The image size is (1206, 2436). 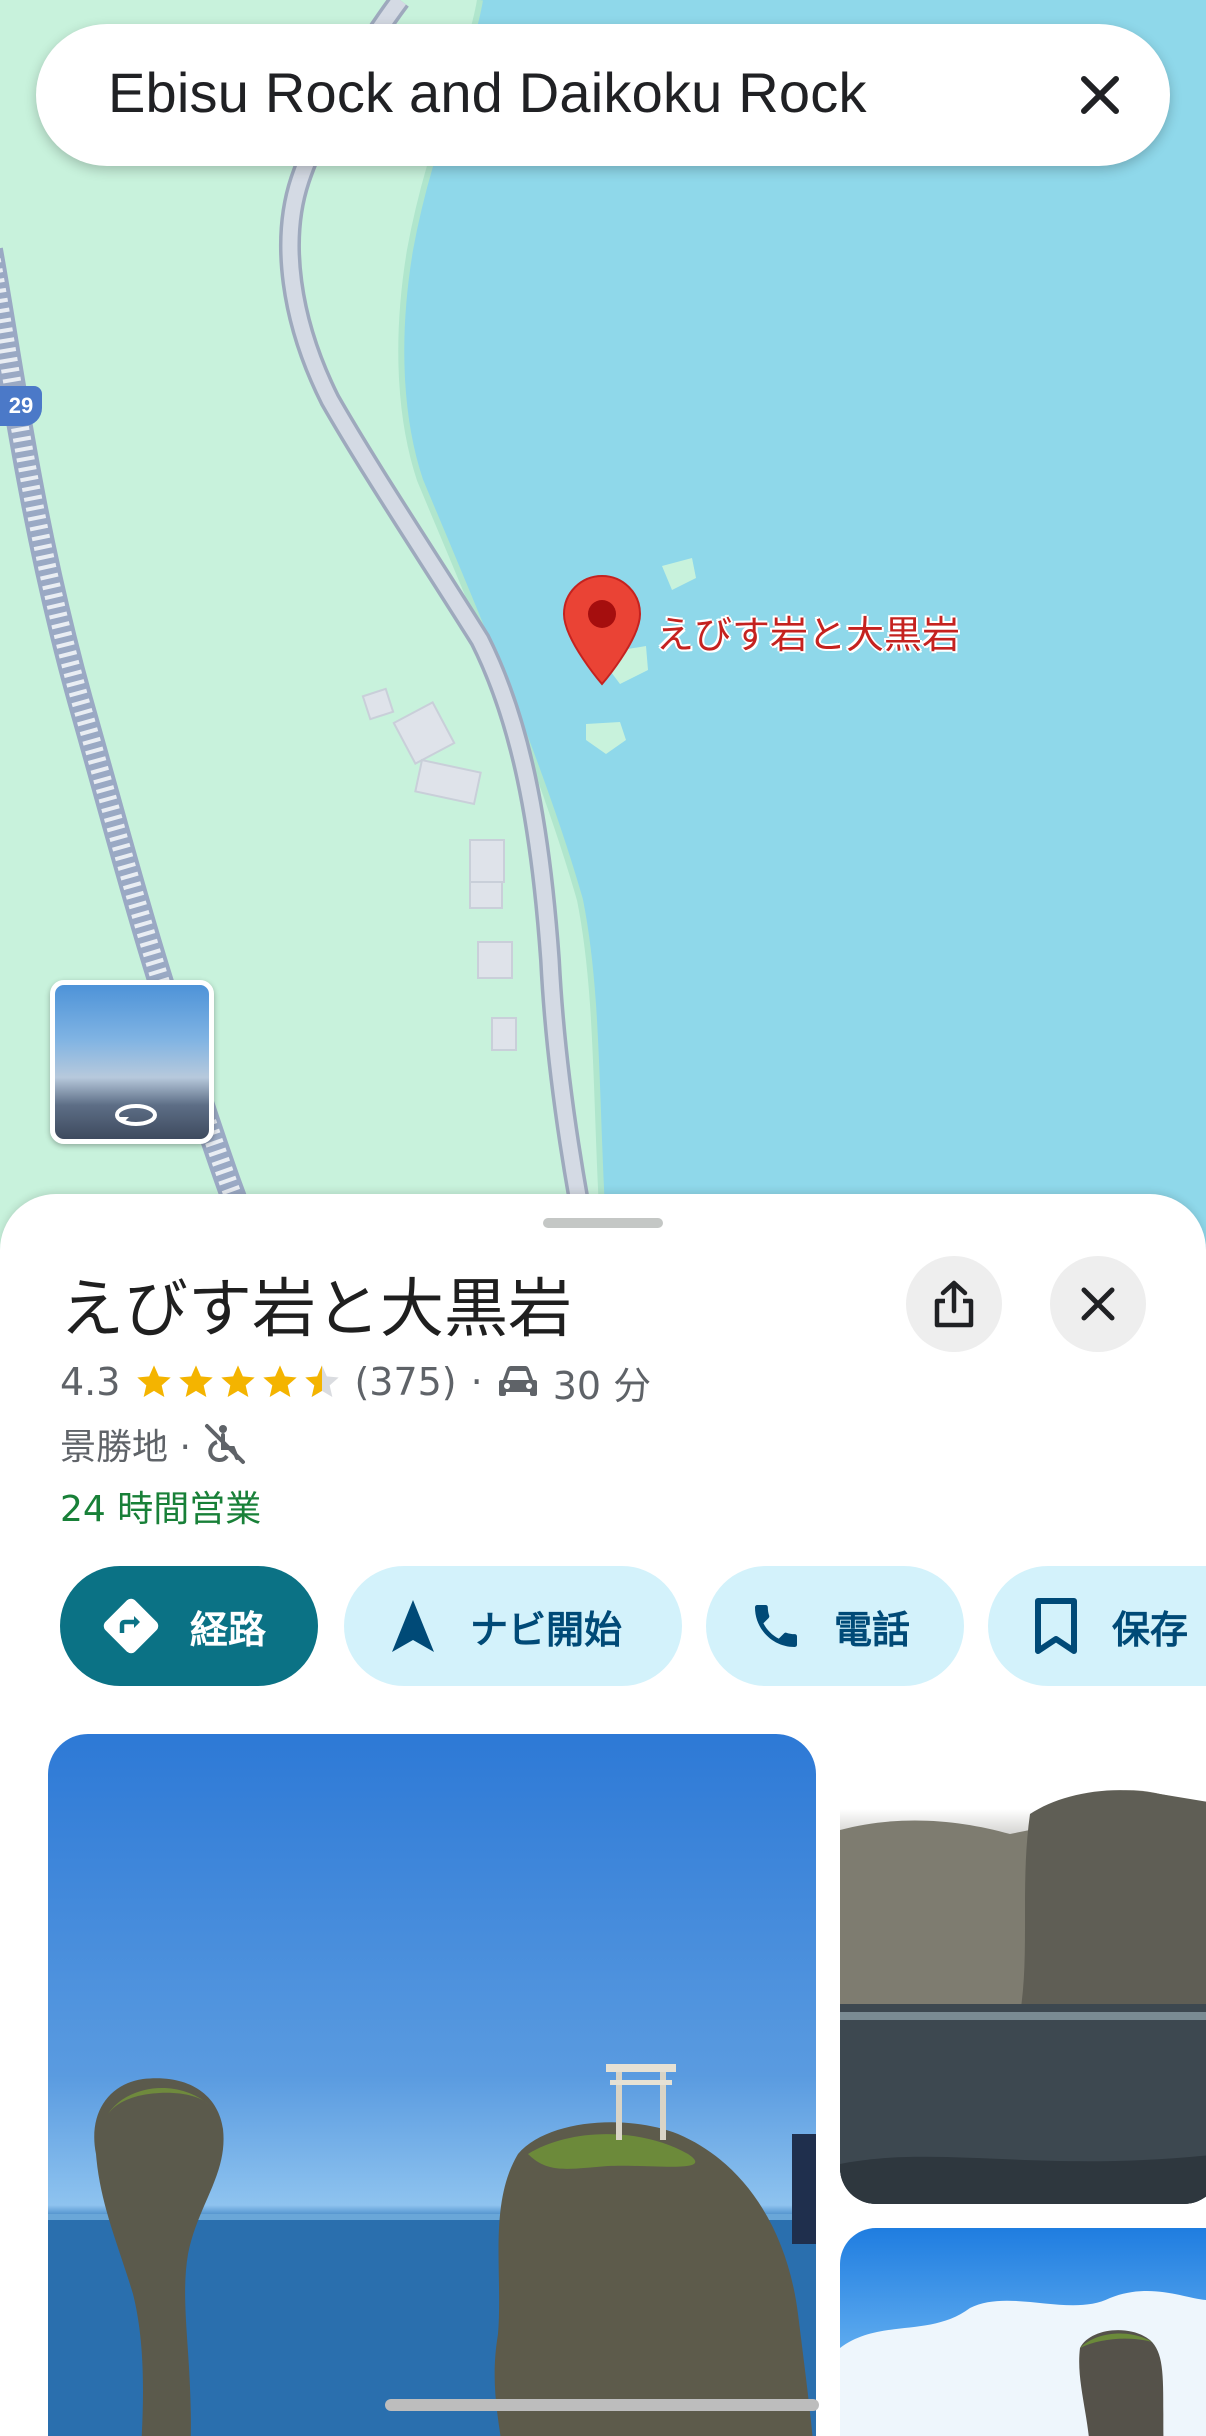 I want to click on start-navigation-button: ナビ開始, so click(x=513, y=1626).